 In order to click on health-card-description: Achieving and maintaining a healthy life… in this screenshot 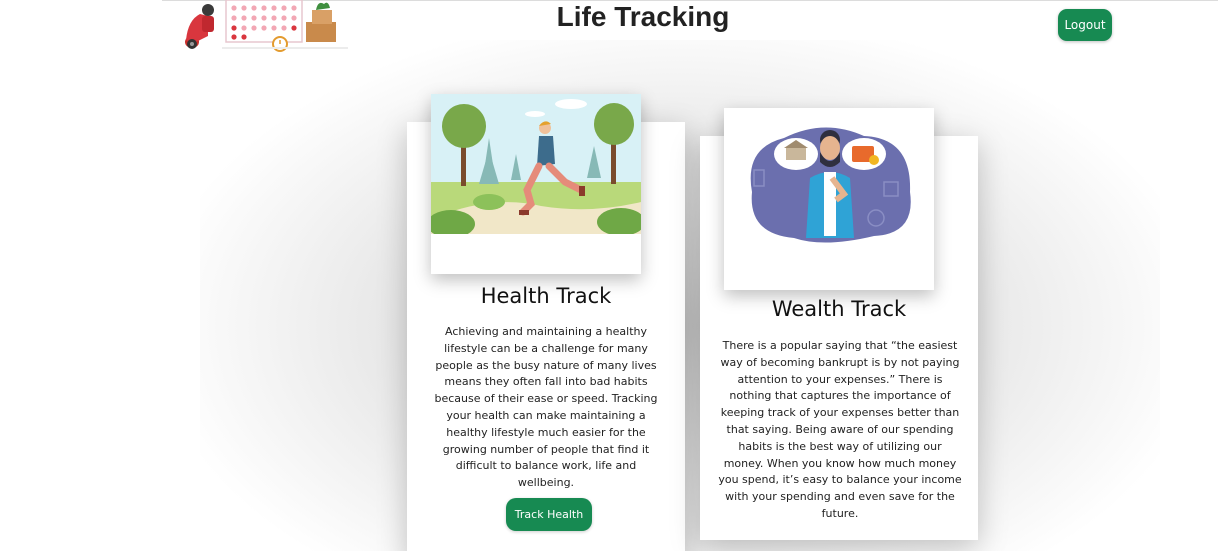, I will do `click(546, 407)`.